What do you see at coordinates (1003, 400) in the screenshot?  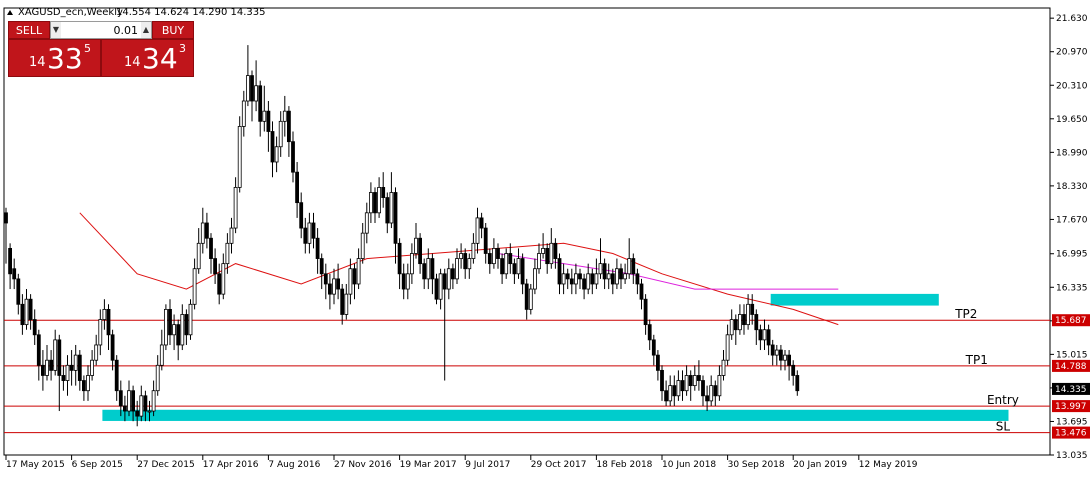 I see `level-label-entry: Entry` at bounding box center [1003, 400].